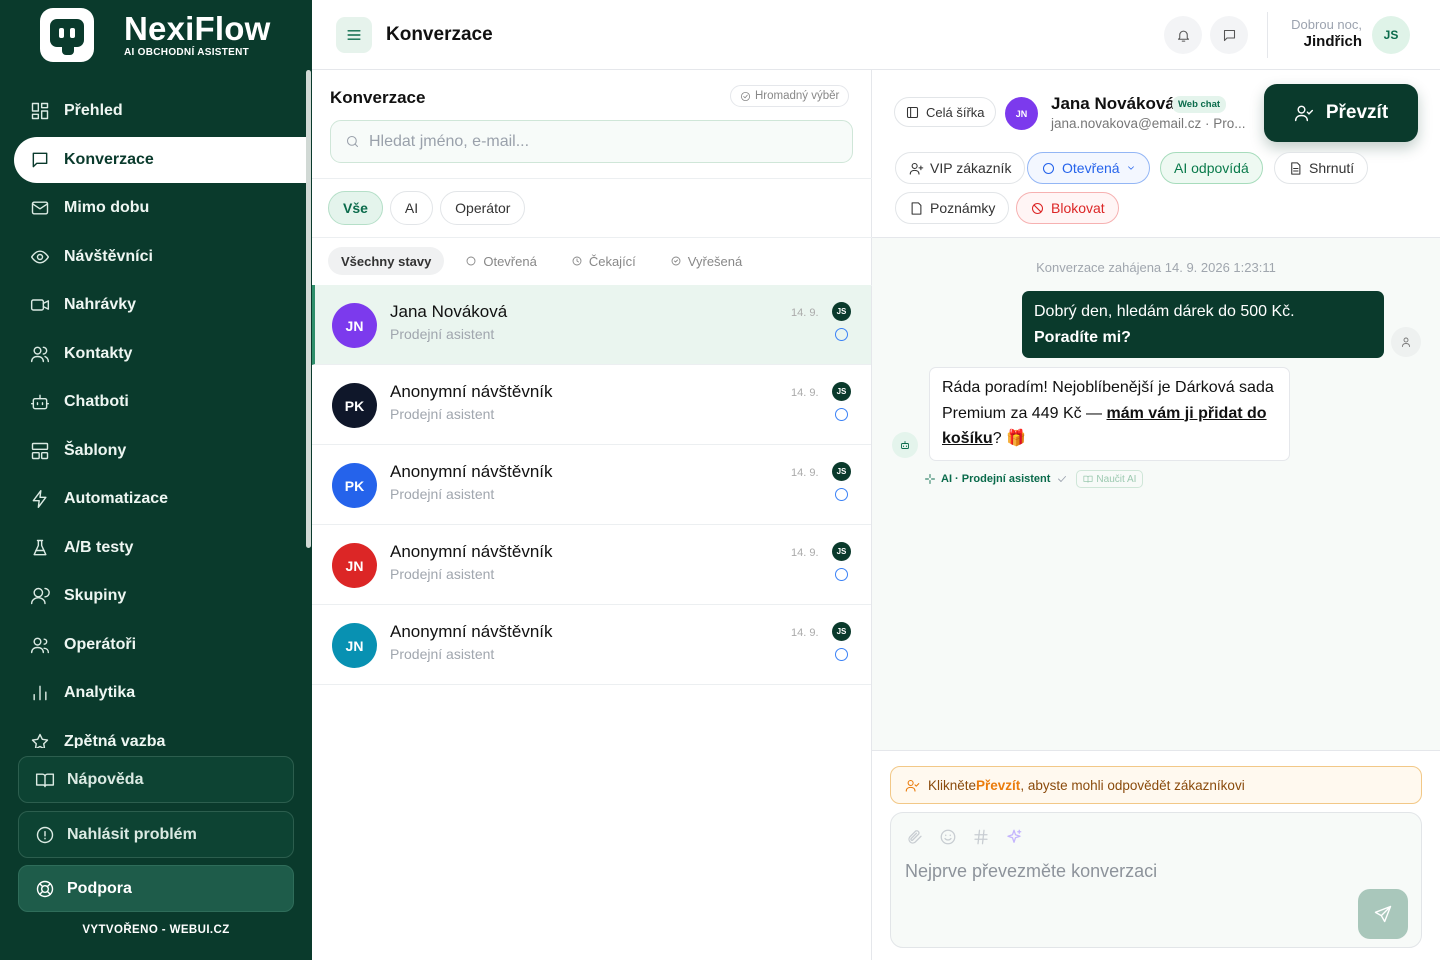 This screenshot has height=960, width=1440. What do you see at coordinates (960, 168) in the screenshot?
I see `vip-button: VIP zákazník` at bounding box center [960, 168].